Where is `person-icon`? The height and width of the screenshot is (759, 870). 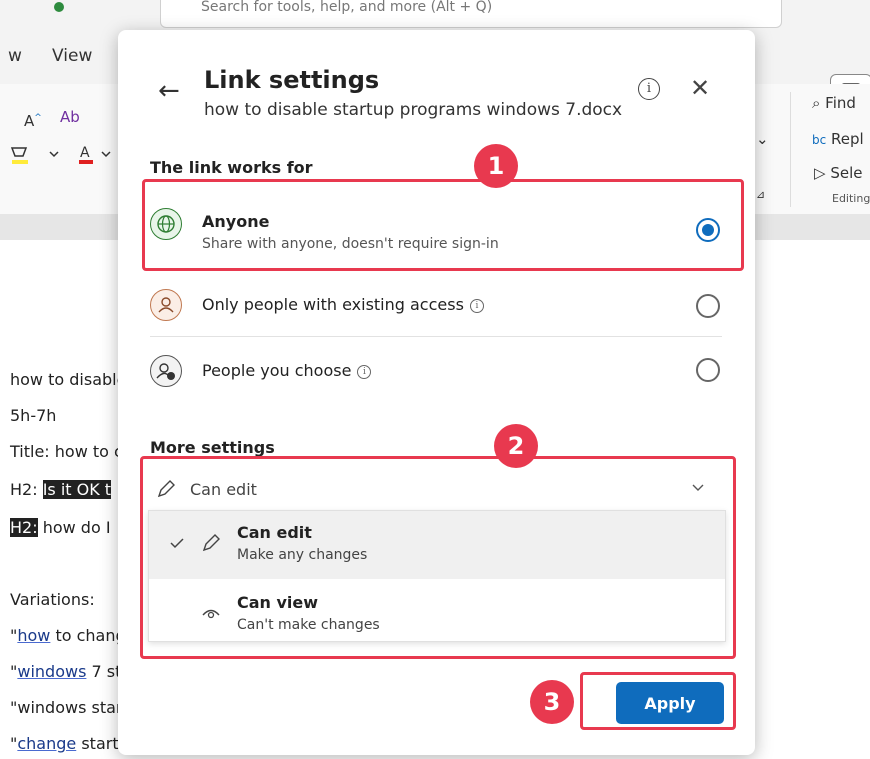 person-icon is located at coordinates (166, 305).